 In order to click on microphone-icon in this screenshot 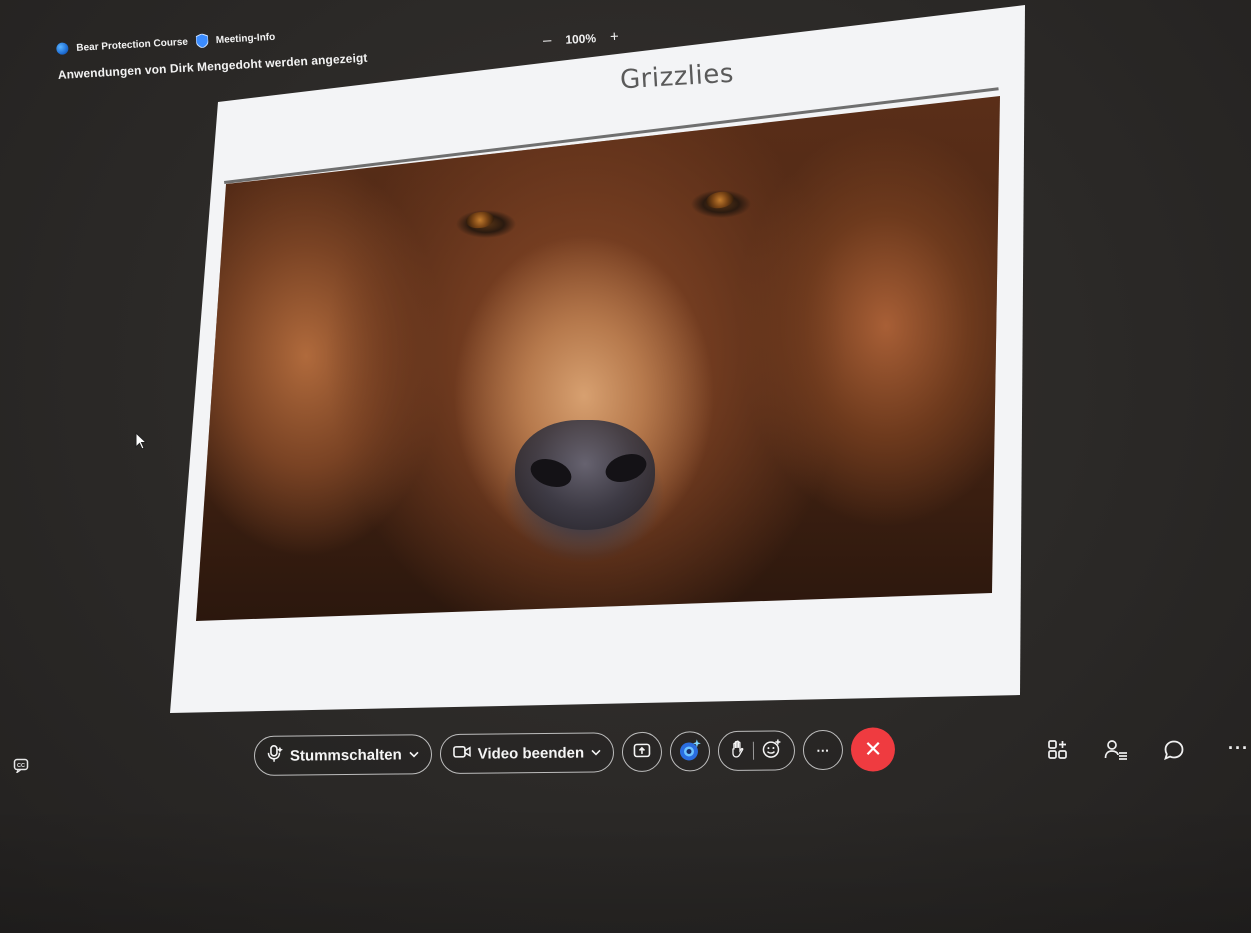, I will do `click(275, 755)`.